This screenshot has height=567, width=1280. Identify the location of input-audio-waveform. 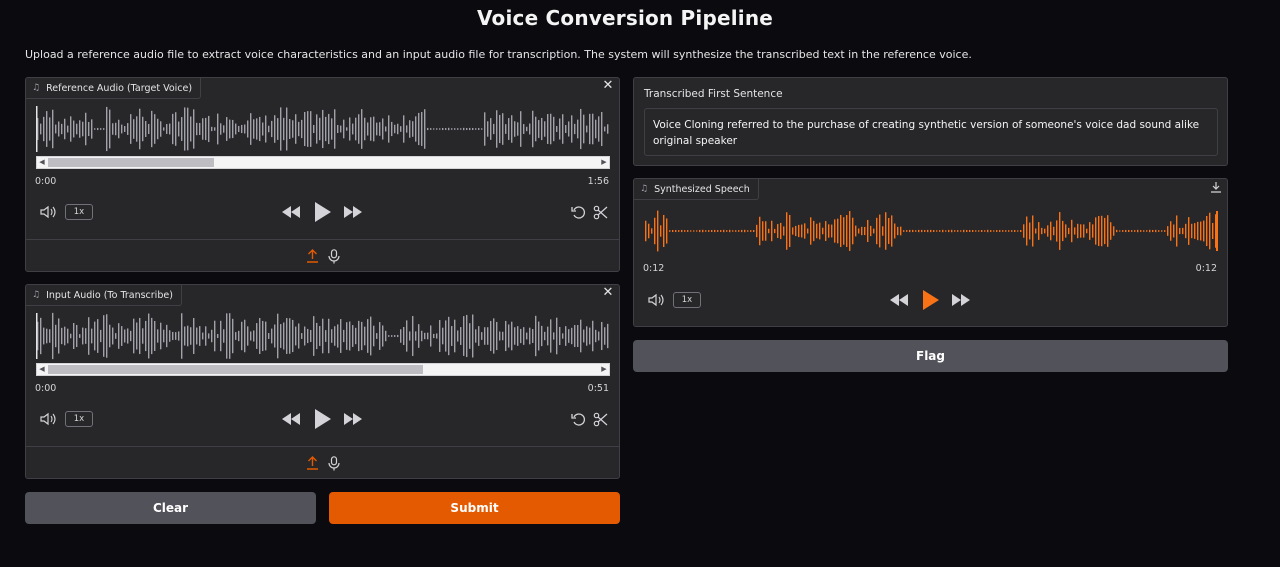
(323, 336).